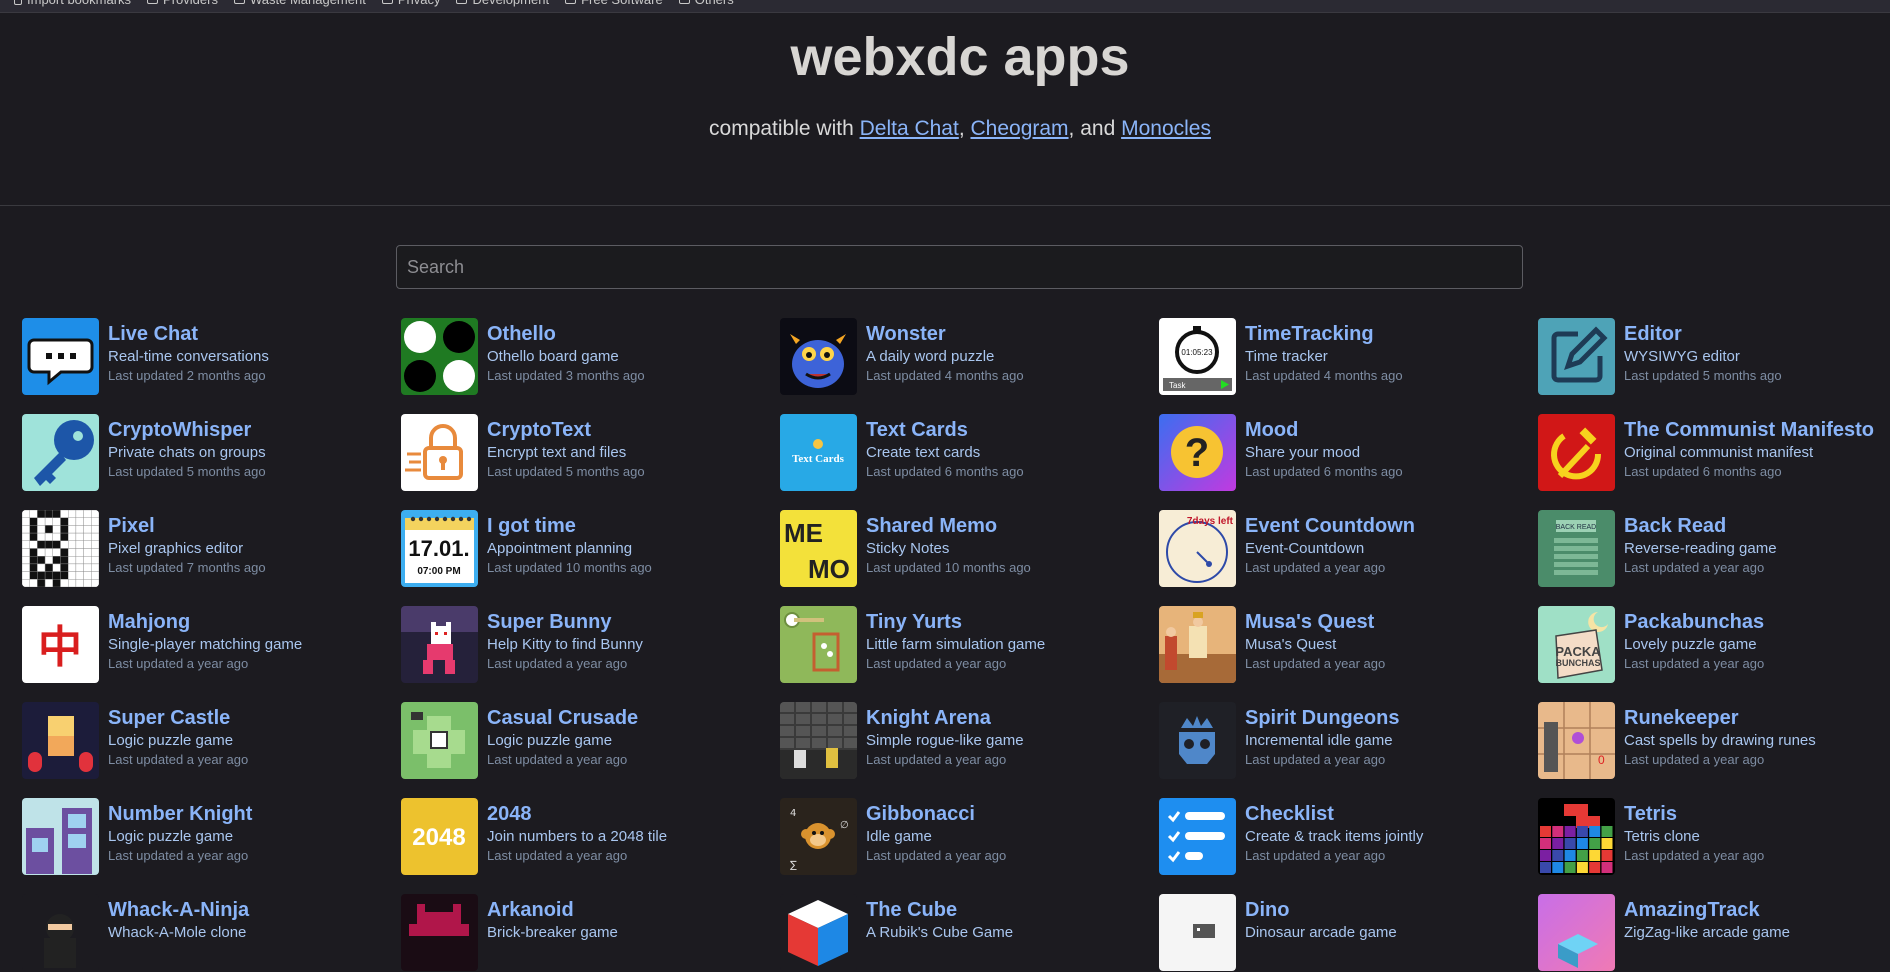 This screenshot has height=972, width=1890. What do you see at coordinates (1703, 375) in the screenshot?
I see `app-updated: Last updated 5 months ago` at bounding box center [1703, 375].